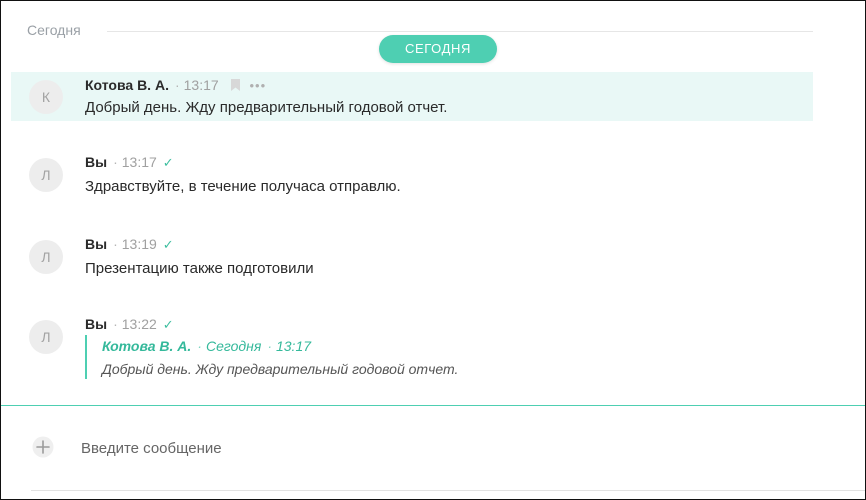  Describe the element at coordinates (139, 244) in the screenshot. I see `message-time: 13:19` at that location.